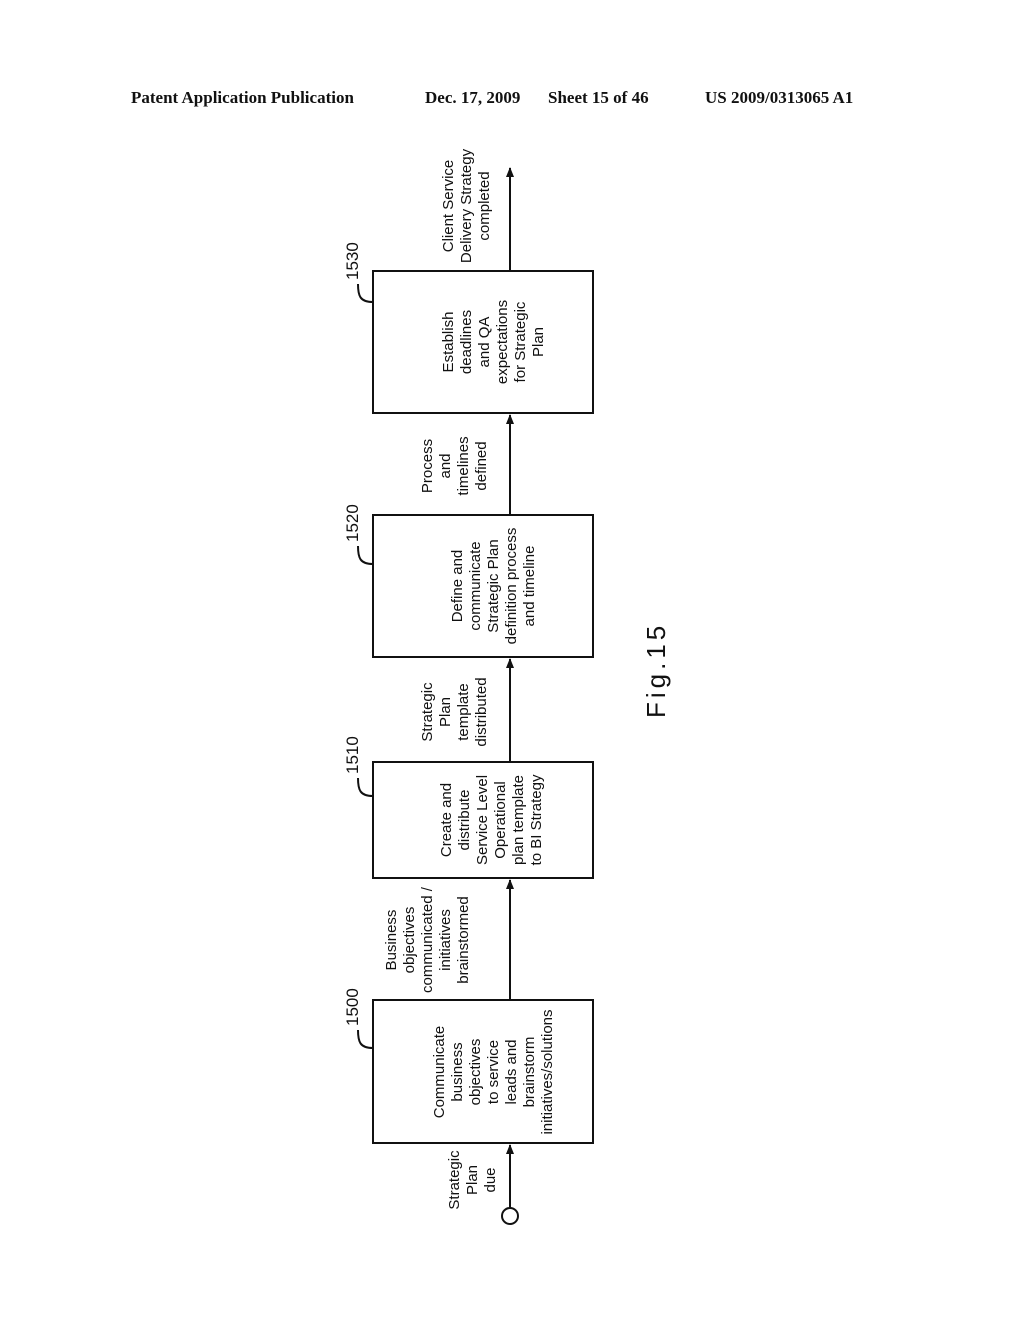 The height and width of the screenshot is (1320, 1024). What do you see at coordinates (352, 523) in the screenshot?
I see `ref-numeral-1520: 1520` at bounding box center [352, 523].